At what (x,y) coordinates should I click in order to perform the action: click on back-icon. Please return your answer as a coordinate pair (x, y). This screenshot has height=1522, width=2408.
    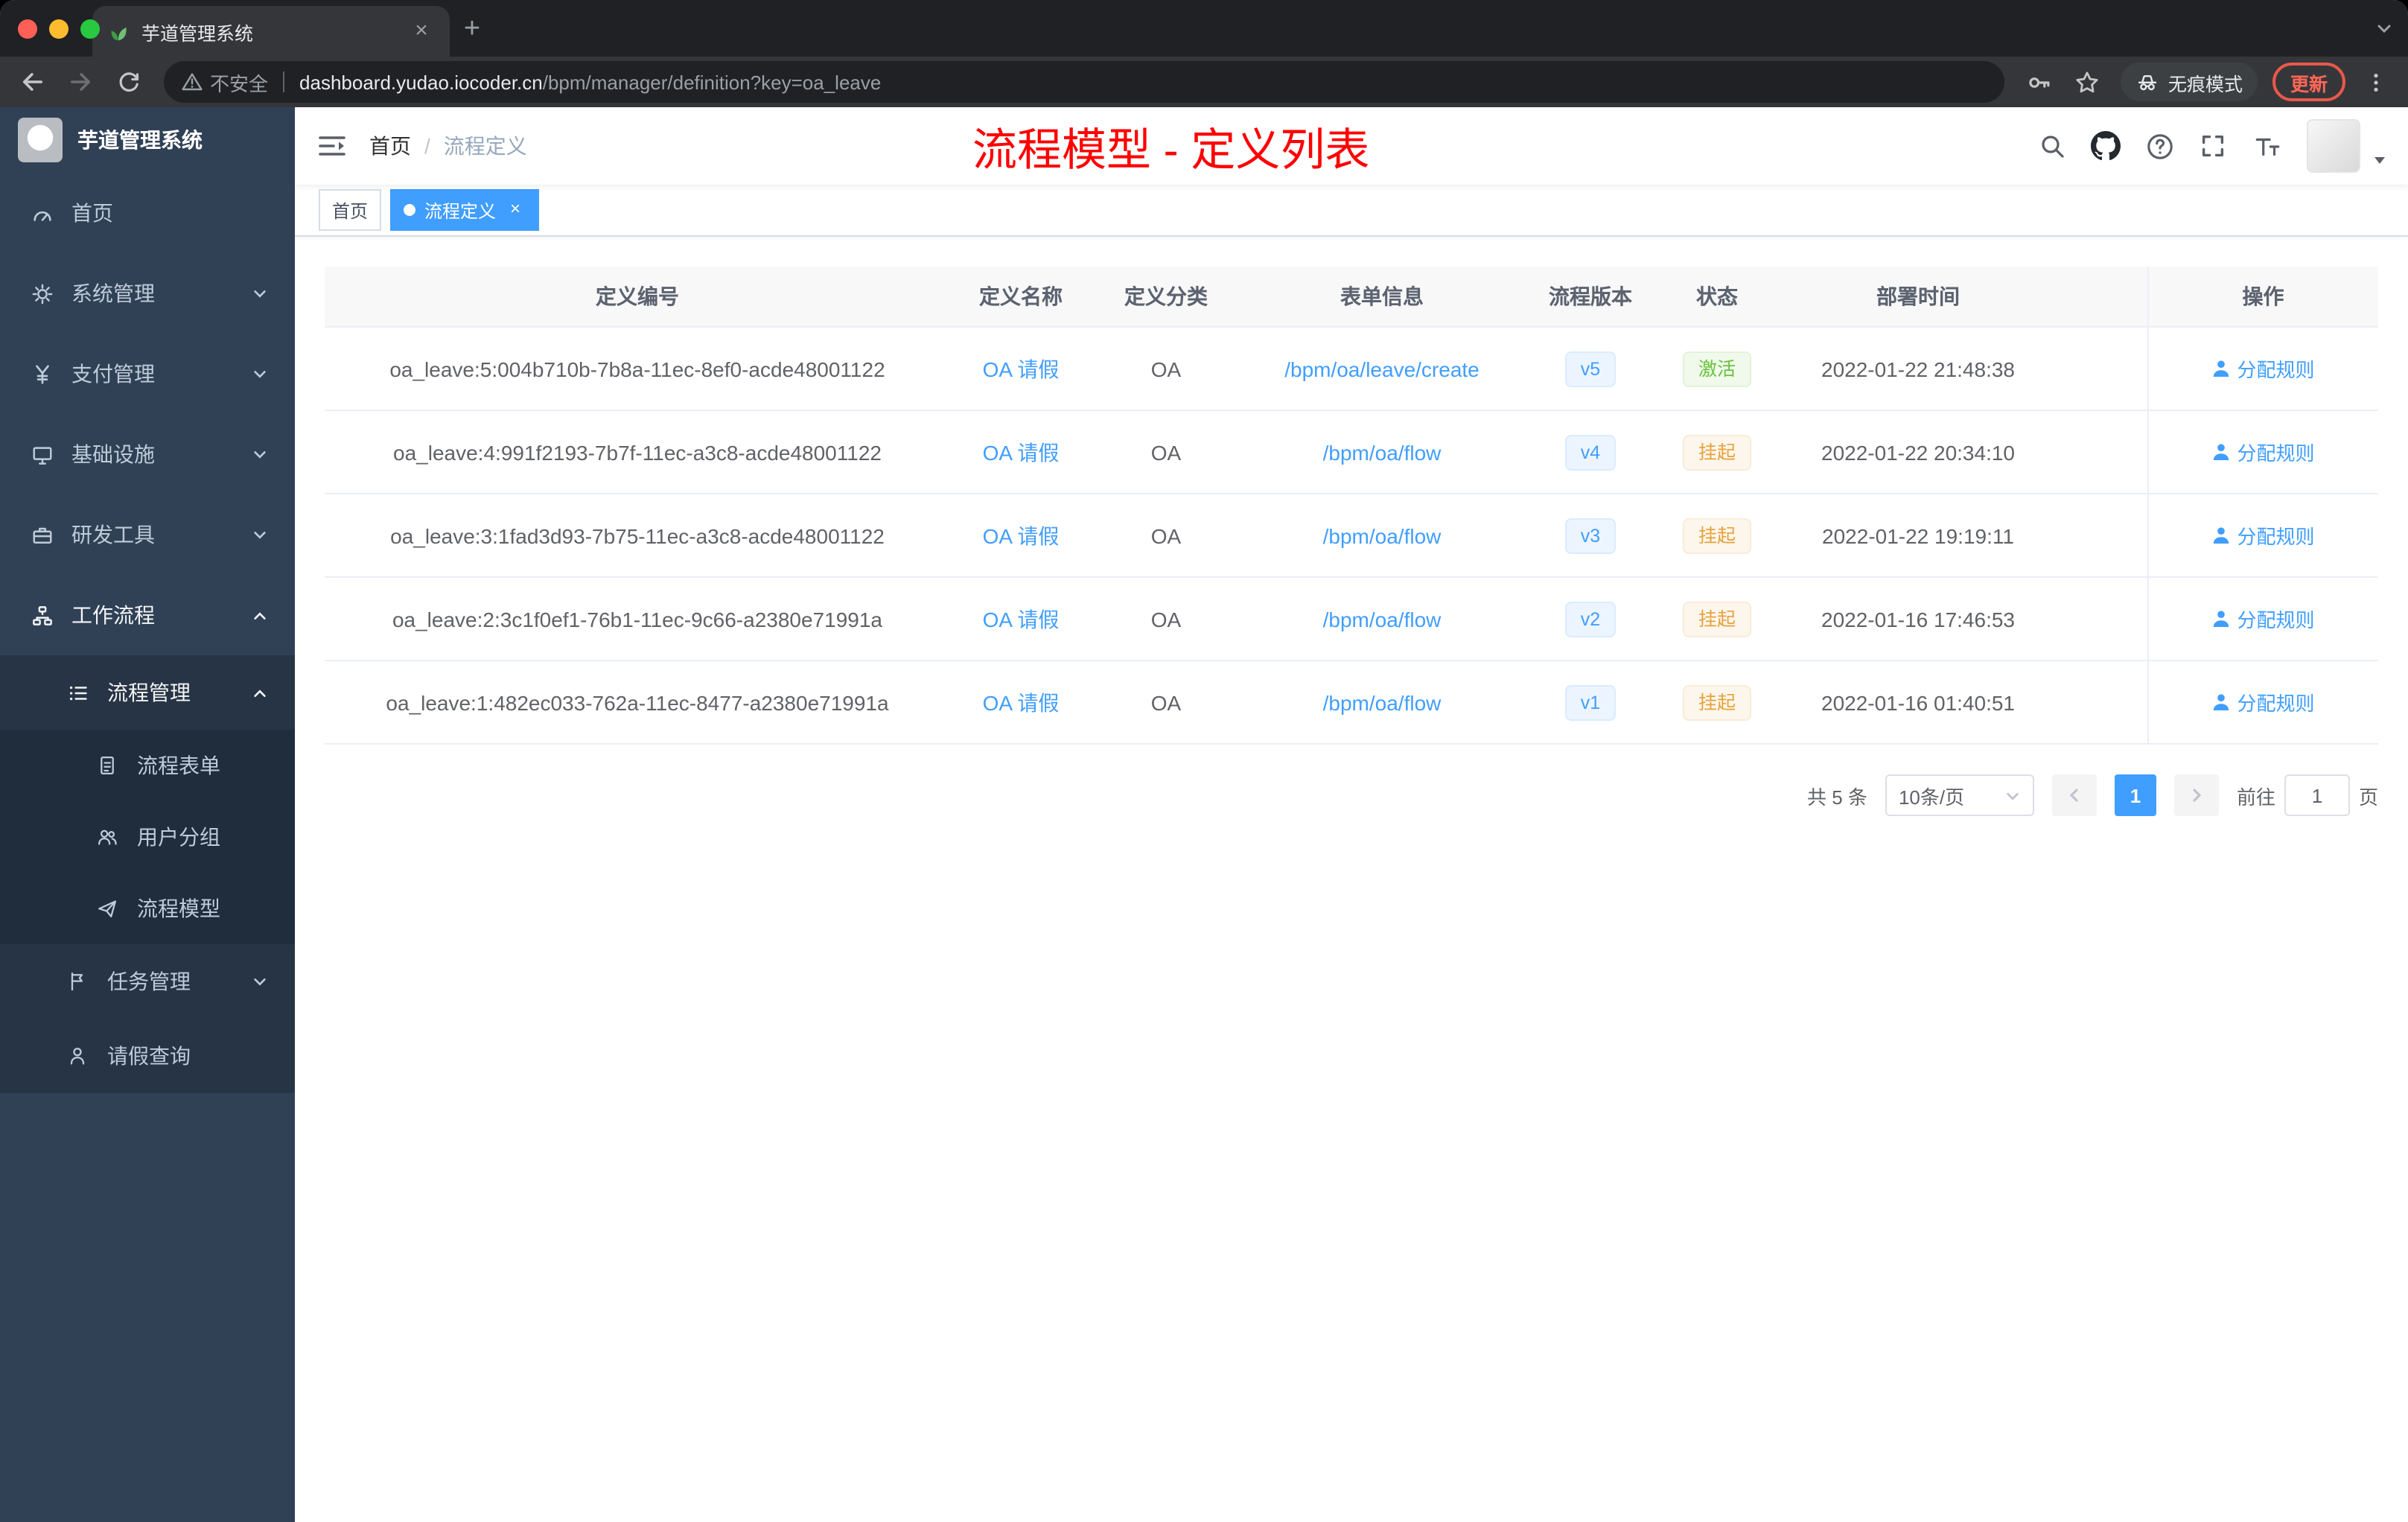
    Looking at the image, I should click on (33, 82).